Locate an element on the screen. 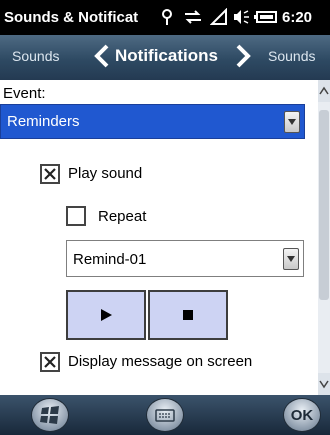 The height and width of the screenshot is (435, 330). ok-label: OK is located at coordinates (302, 415).